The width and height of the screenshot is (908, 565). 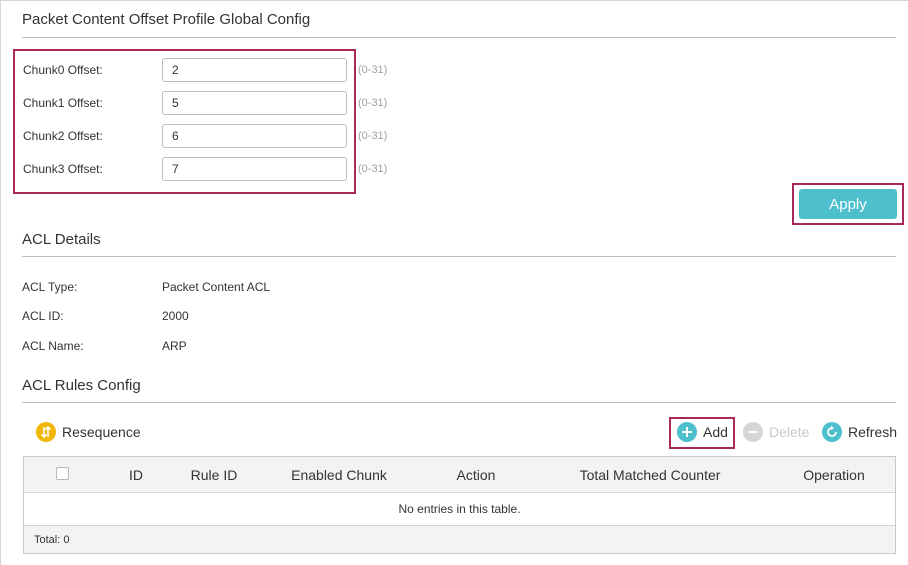 I want to click on add-button: Add, so click(x=702, y=432).